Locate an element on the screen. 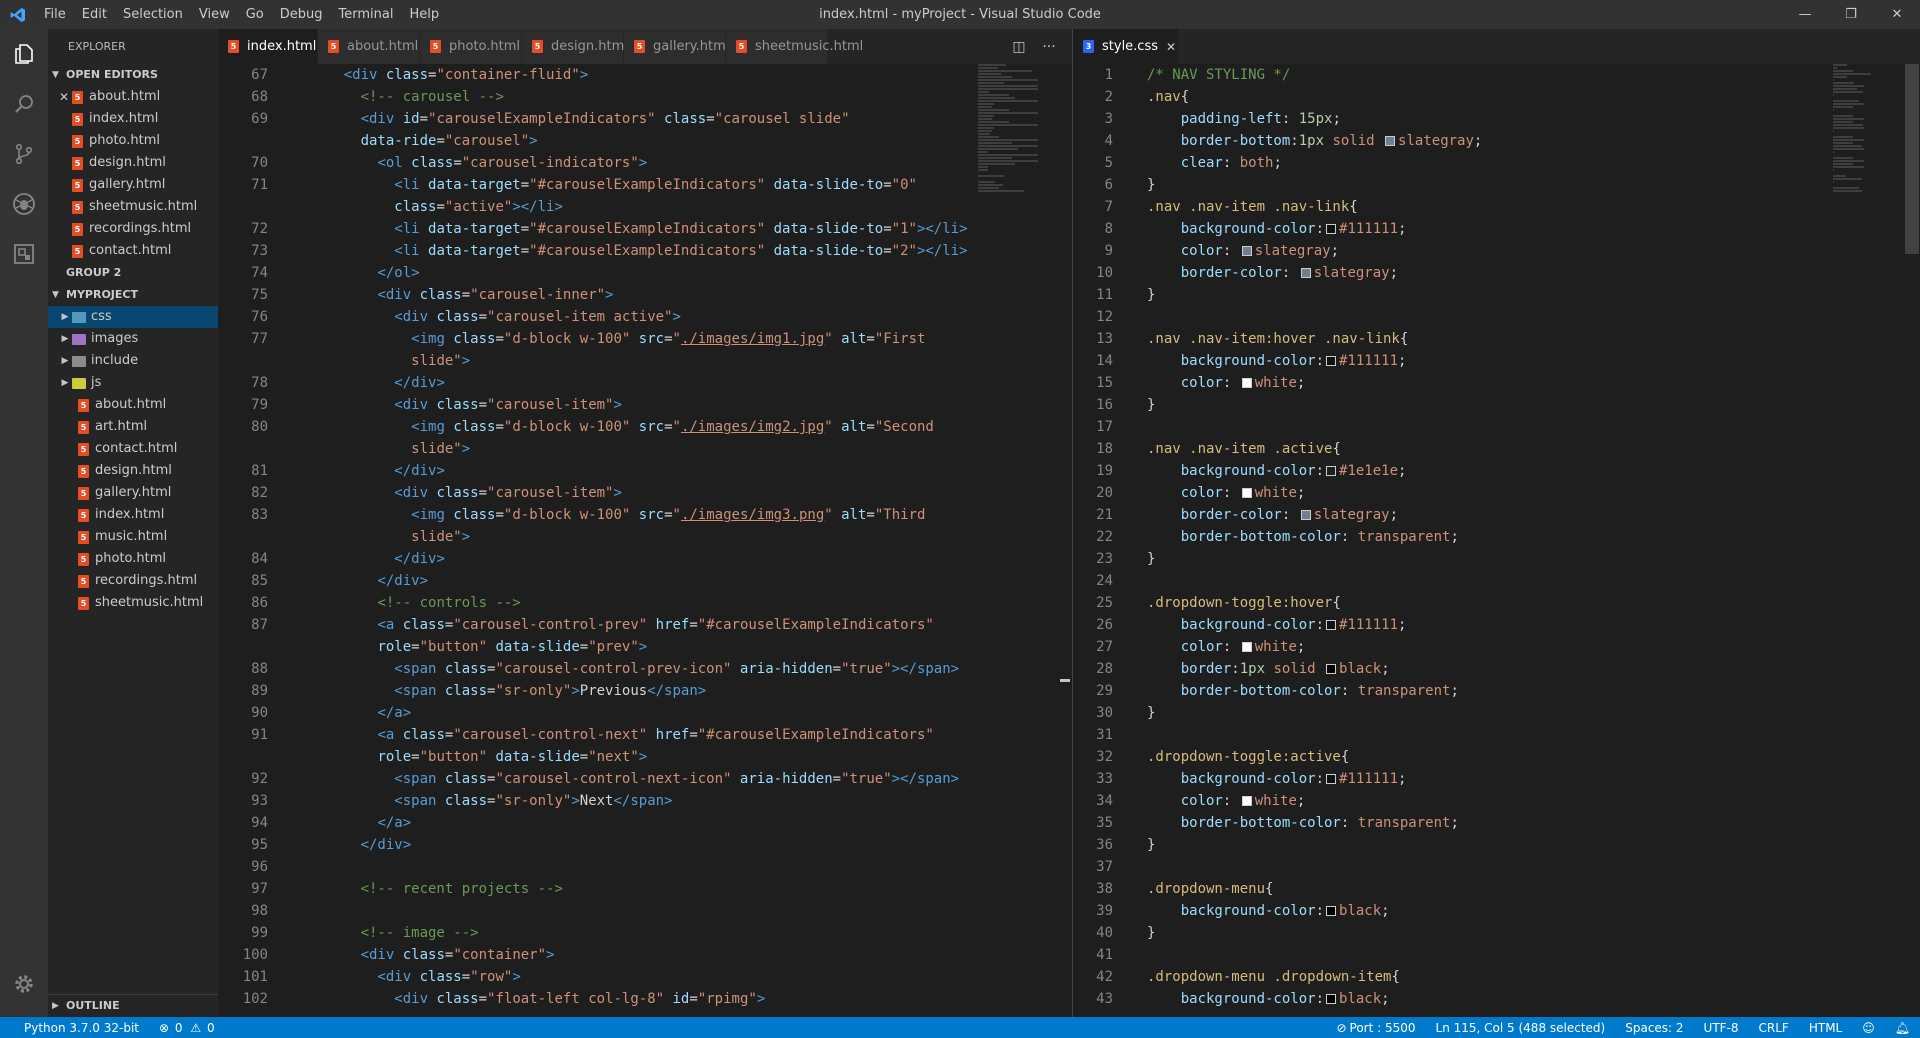 This screenshot has width=1920, height=1038. file-item: 5 gallery.html is located at coordinates (133, 493).